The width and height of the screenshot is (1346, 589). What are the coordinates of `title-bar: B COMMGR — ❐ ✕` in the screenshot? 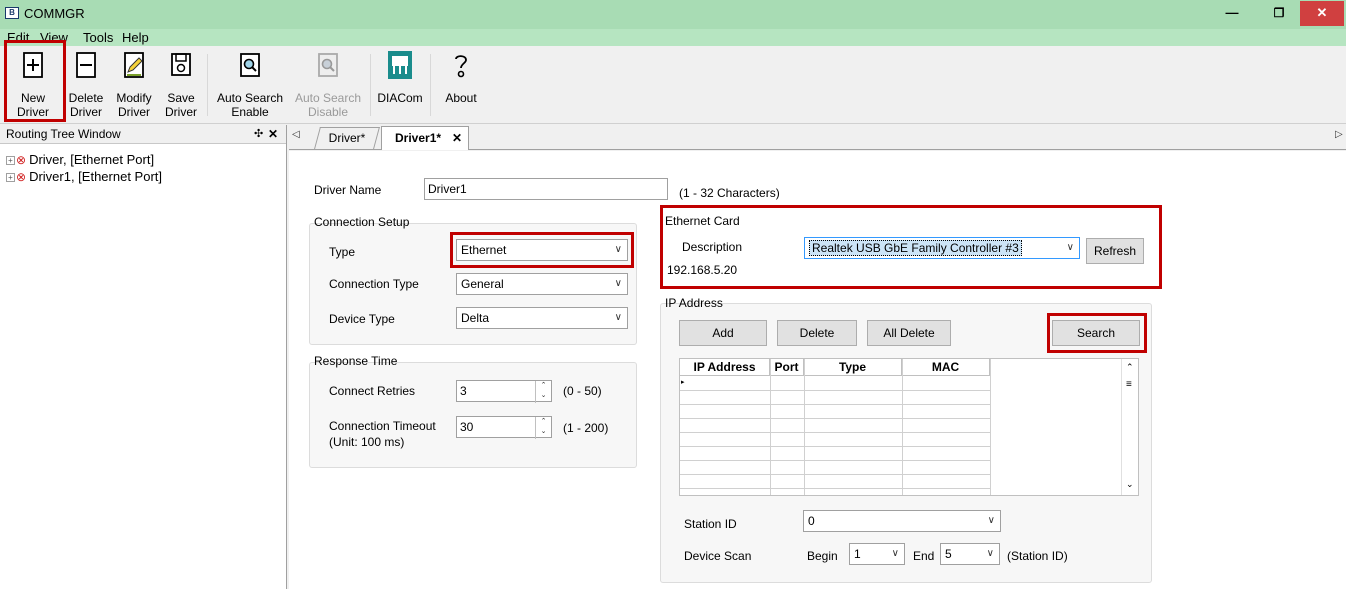 It's located at (673, 14).